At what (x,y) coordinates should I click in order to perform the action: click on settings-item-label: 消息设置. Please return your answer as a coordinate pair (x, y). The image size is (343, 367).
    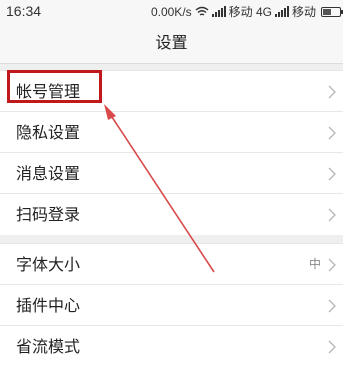
    Looking at the image, I should click on (48, 173).